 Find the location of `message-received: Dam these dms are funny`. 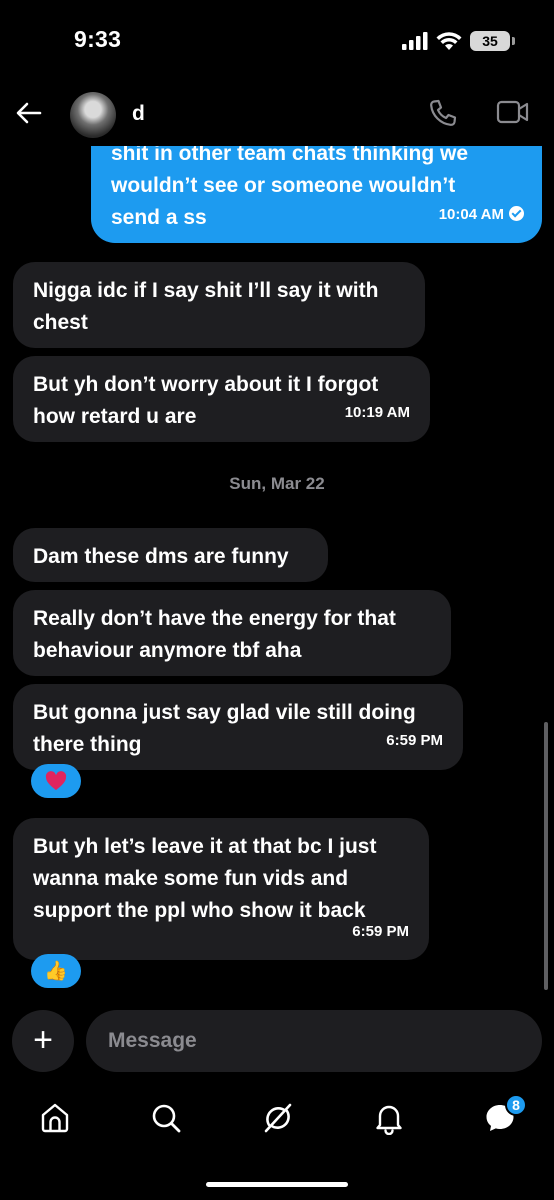

message-received: Dam these dms are funny is located at coordinates (170, 555).